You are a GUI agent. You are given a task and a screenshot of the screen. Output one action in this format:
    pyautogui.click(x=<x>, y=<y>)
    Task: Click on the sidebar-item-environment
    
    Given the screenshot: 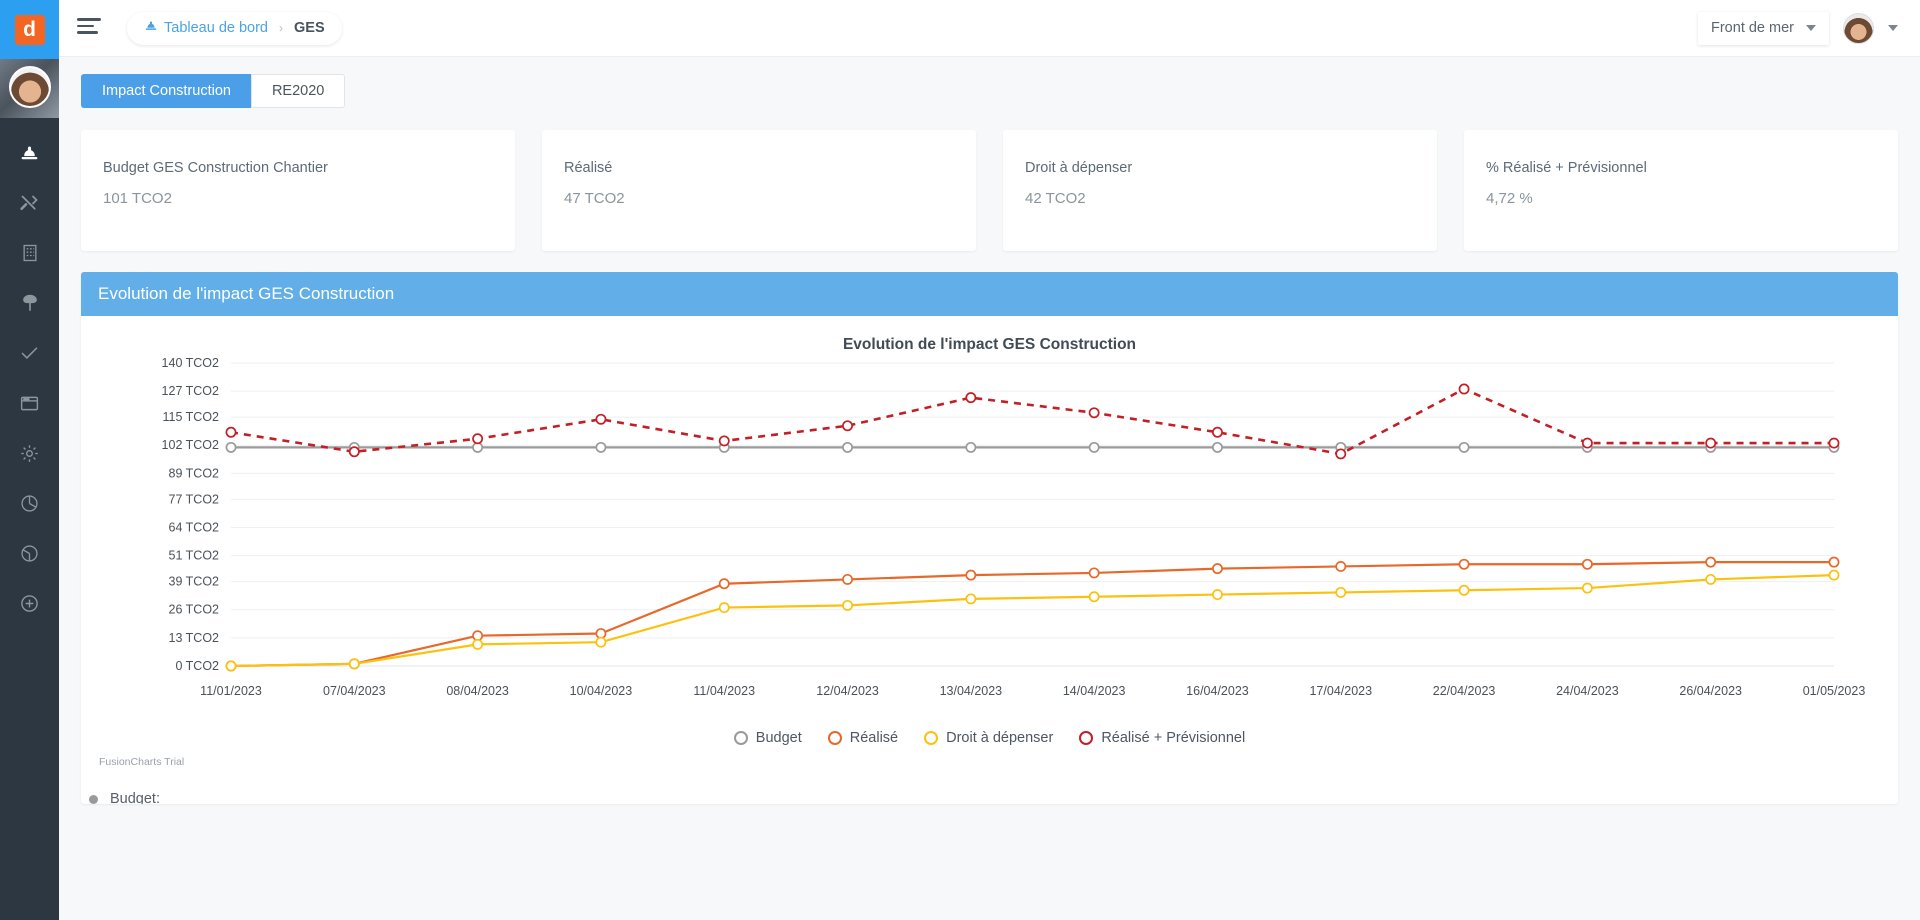 What is the action you would take?
    pyautogui.click(x=29, y=303)
    